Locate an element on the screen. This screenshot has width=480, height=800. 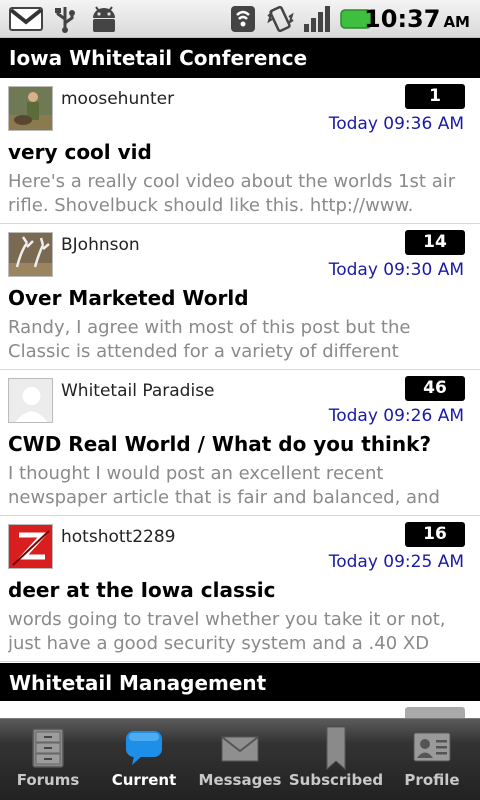
clock: 10:37 AM is located at coordinates (417, 19).